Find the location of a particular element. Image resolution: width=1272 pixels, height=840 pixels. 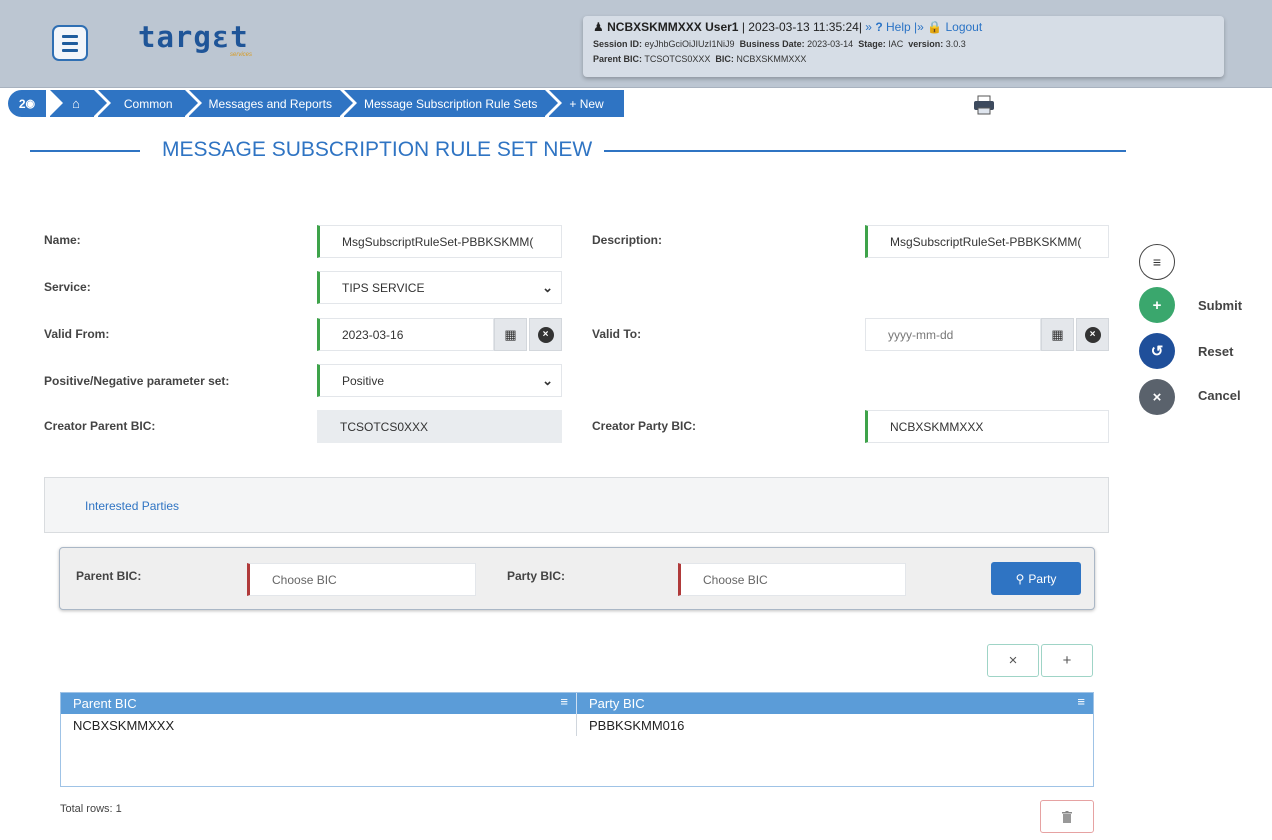

help-link: ? Help is located at coordinates (892, 27).